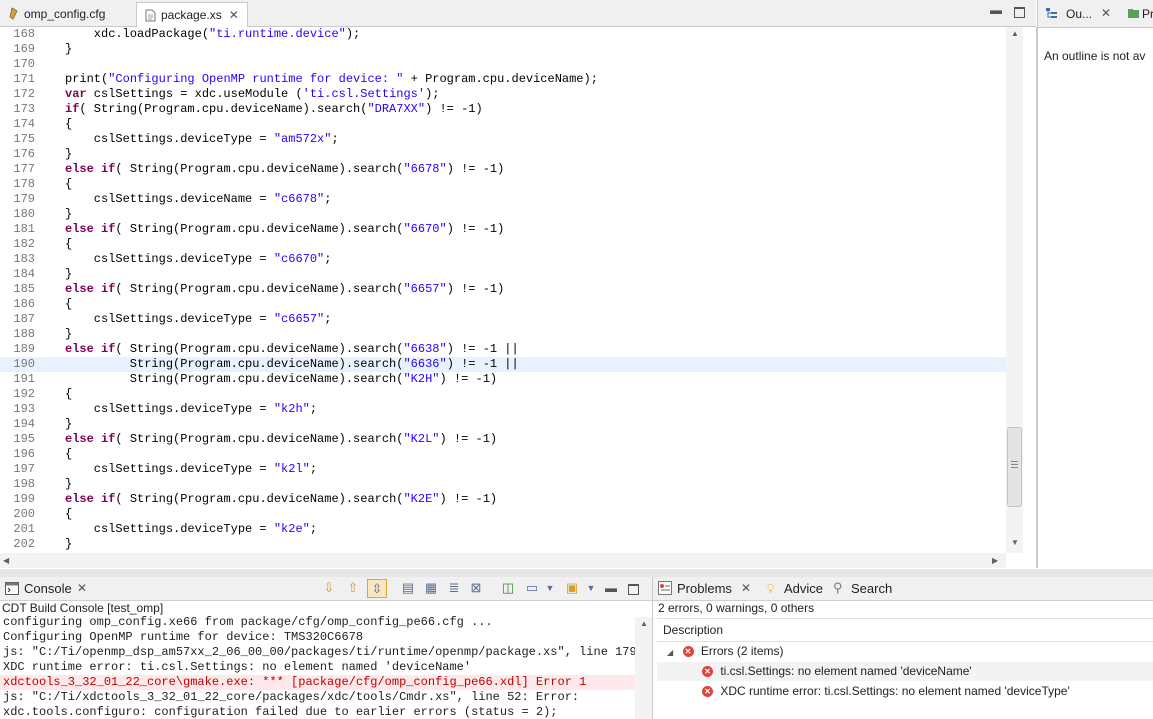 The width and height of the screenshot is (1153, 719). Describe the element at coordinates (503, 469) in the screenshot. I see `code-line: 197 cslSettings.deviceType = "k2l";` at that location.